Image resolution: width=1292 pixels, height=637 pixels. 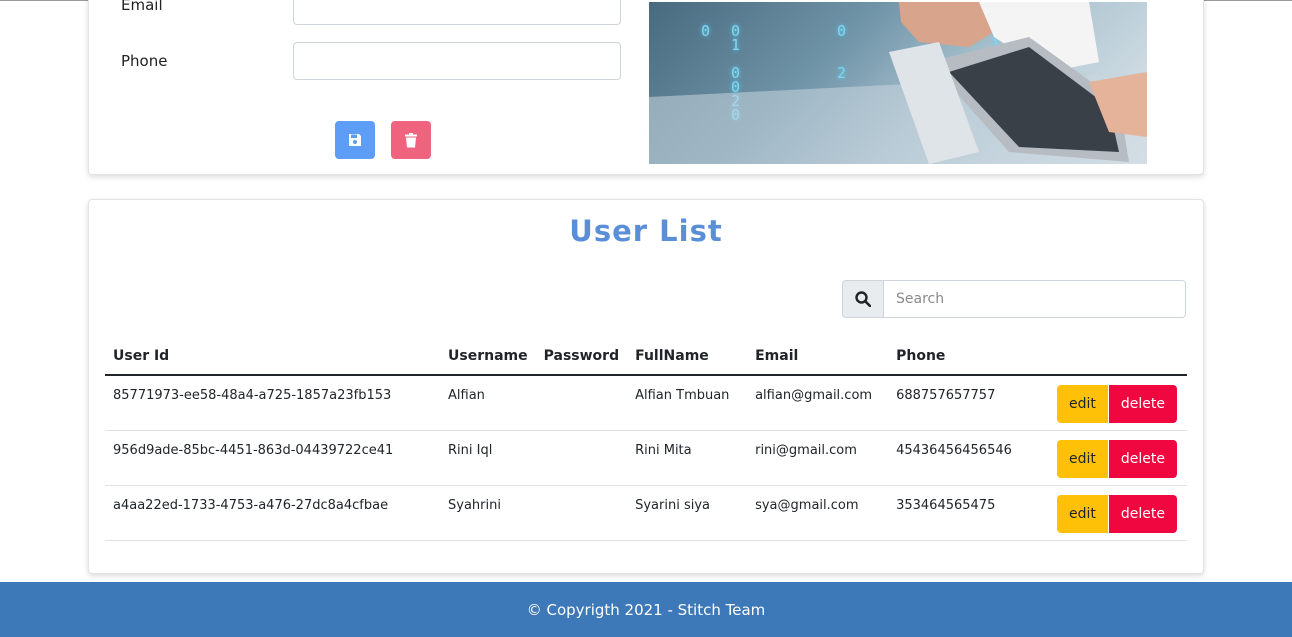 What do you see at coordinates (488, 513) in the screenshot?
I see `username-cell: Syahrini` at bounding box center [488, 513].